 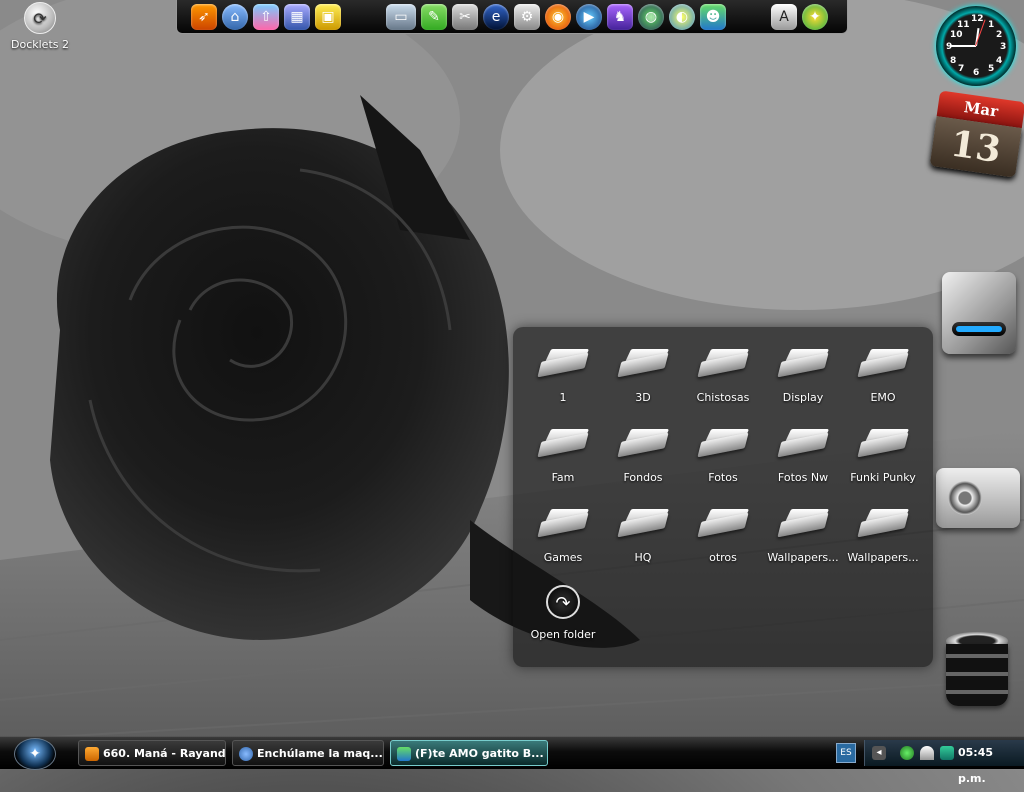 I want to click on writer-icon: ✎, so click(x=434, y=16).